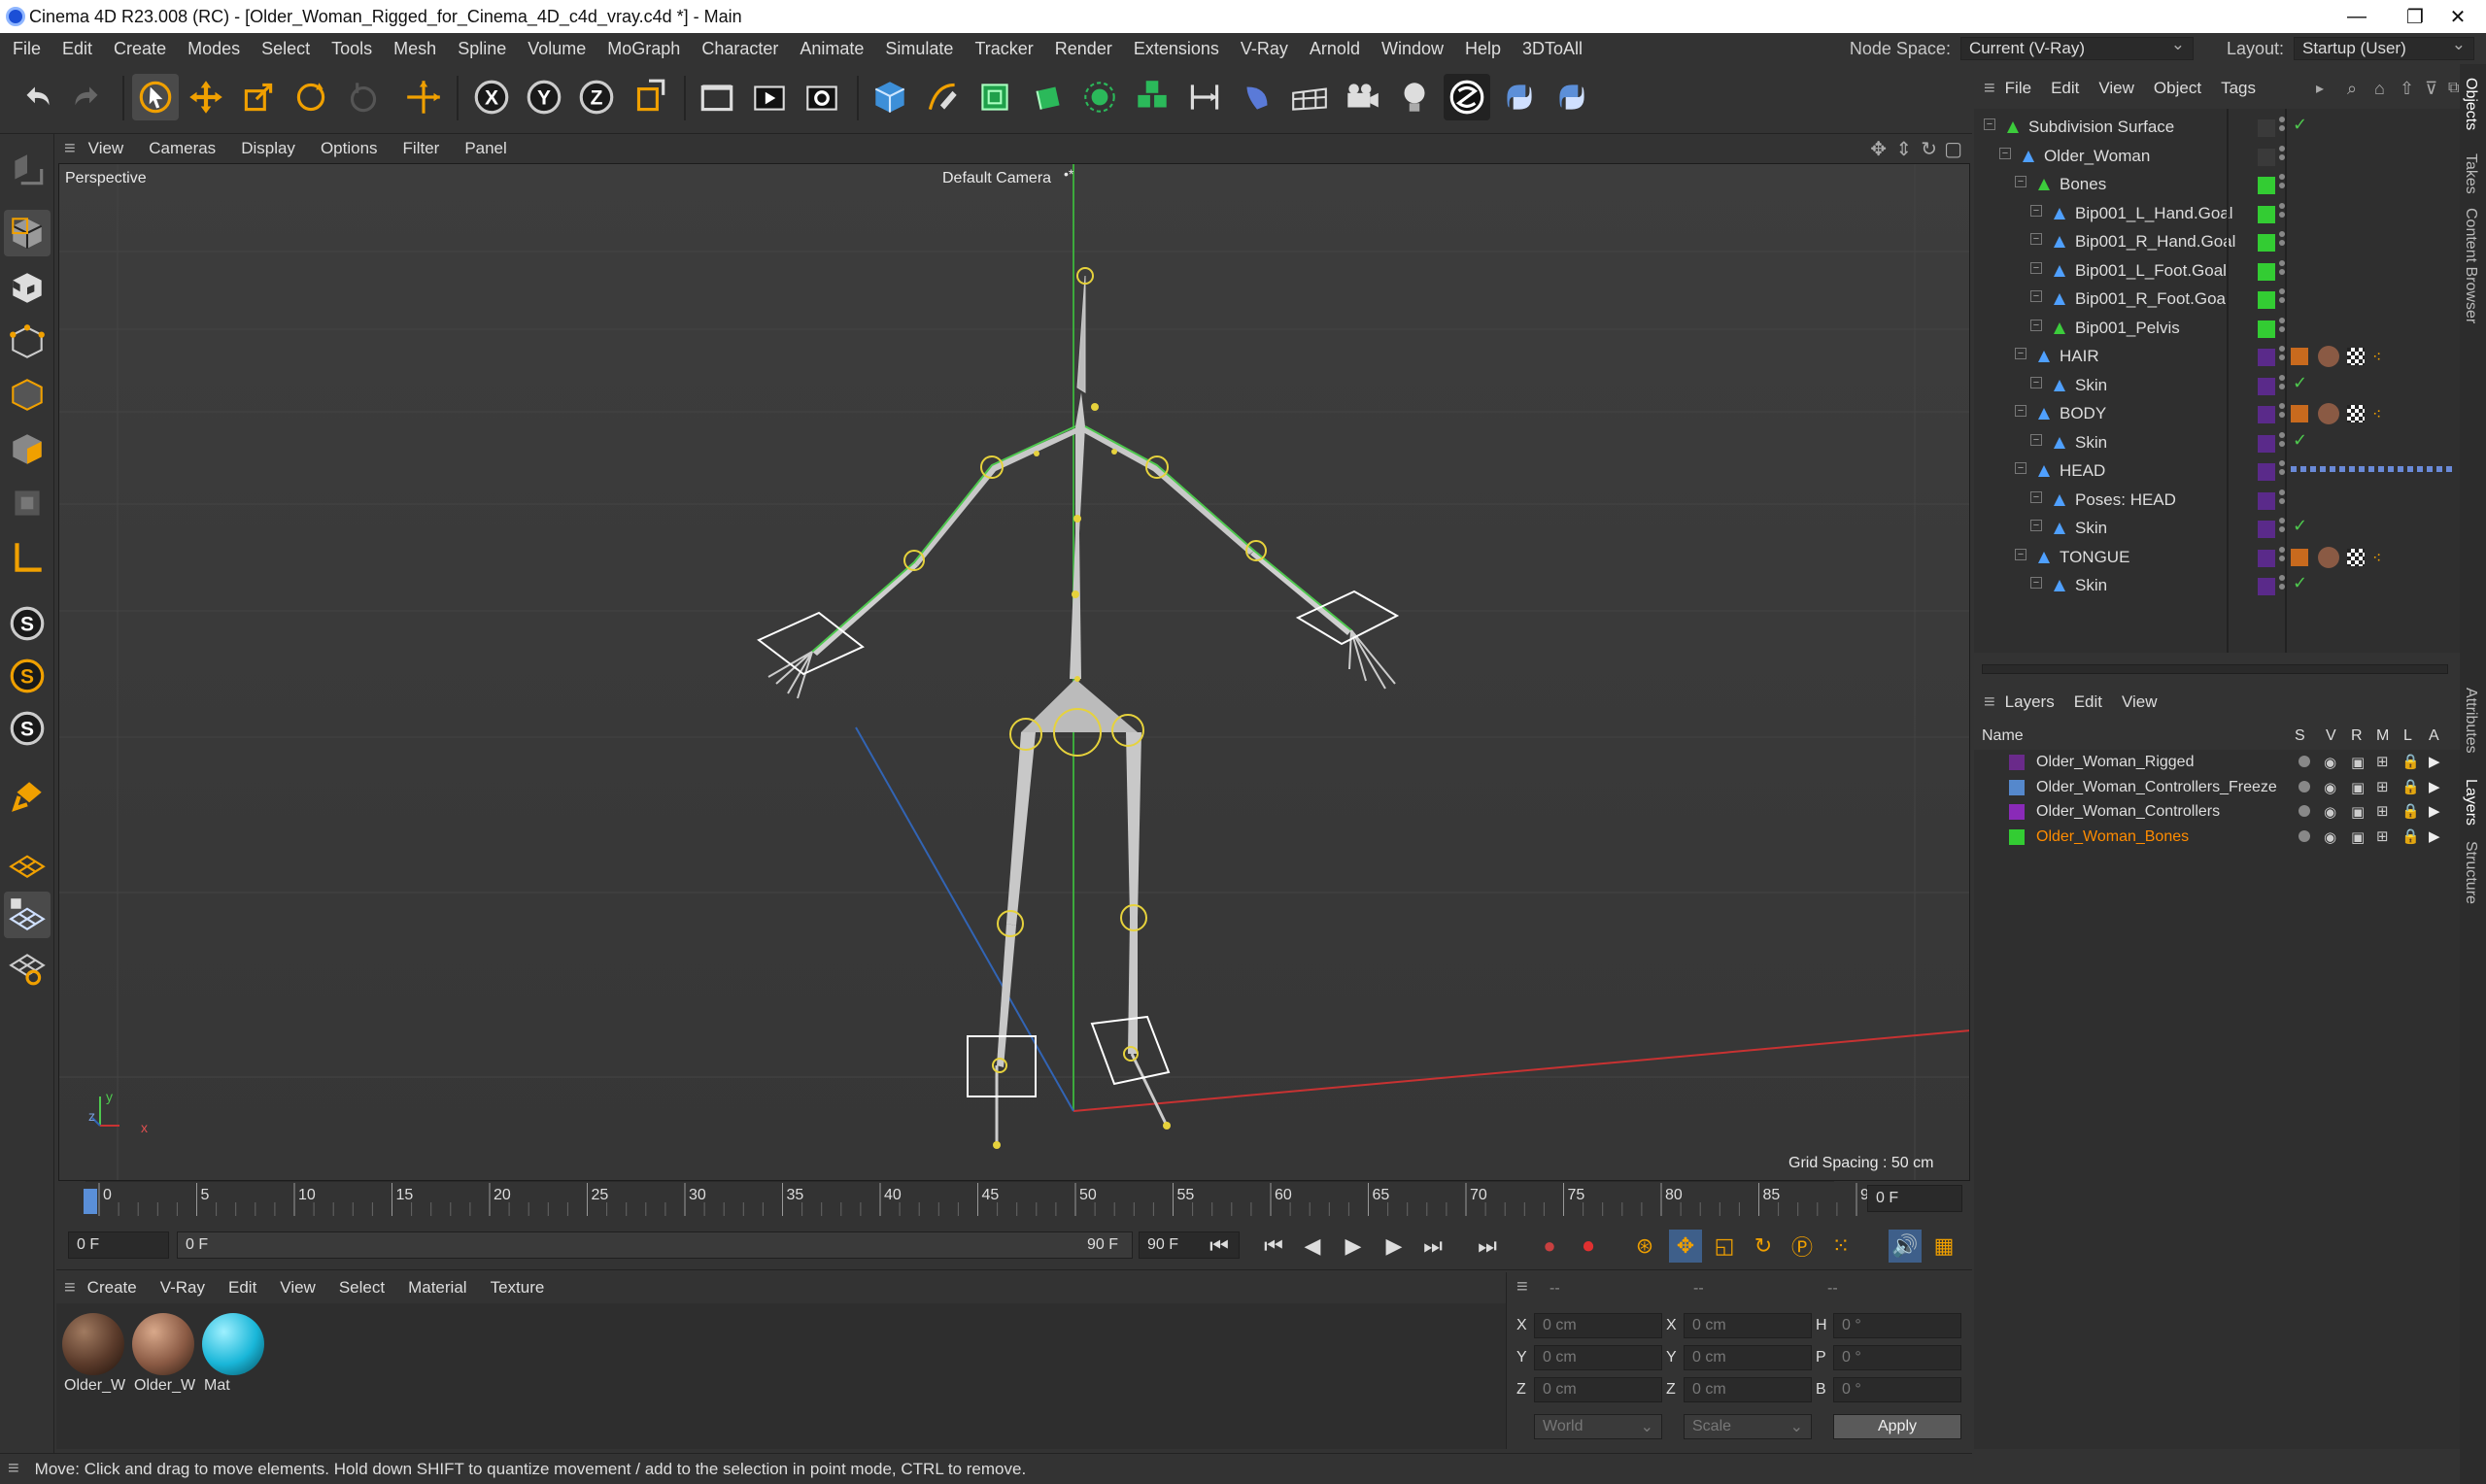 Image resolution: width=2486 pixels, height=1484 pixels. What do you see at coordinates (1549, 1247) in the screenshot?
I see `record-icon: ●` at bounding box center [1549, 1247].